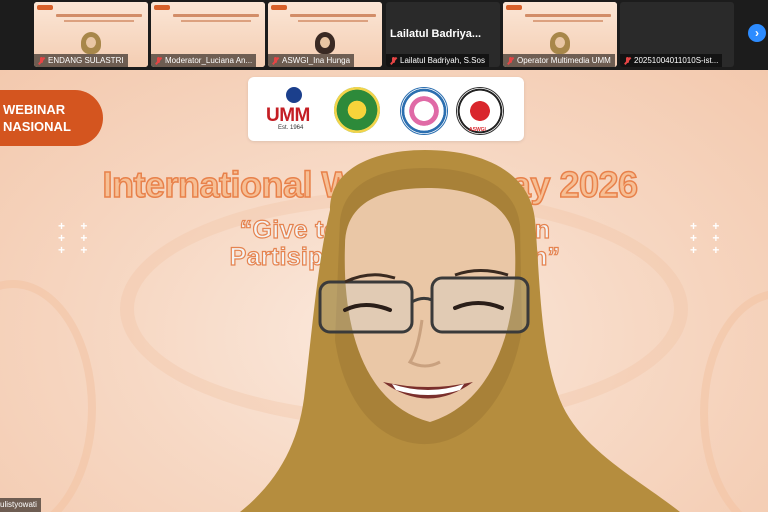 This screenshot has width=768, height=512. I want to click on webinar-badge: WEBINAR NASIONAL, so click(51, 118).